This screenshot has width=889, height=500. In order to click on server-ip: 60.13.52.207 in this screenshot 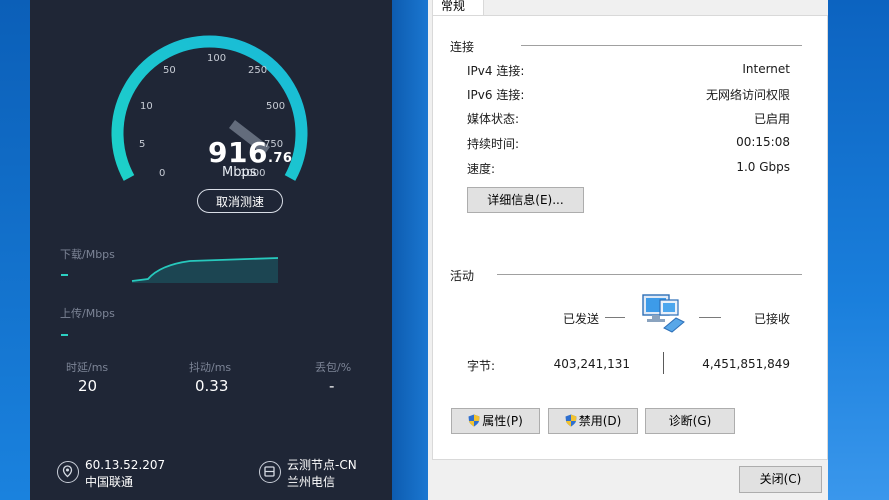, I will do `click(125, 465)`.